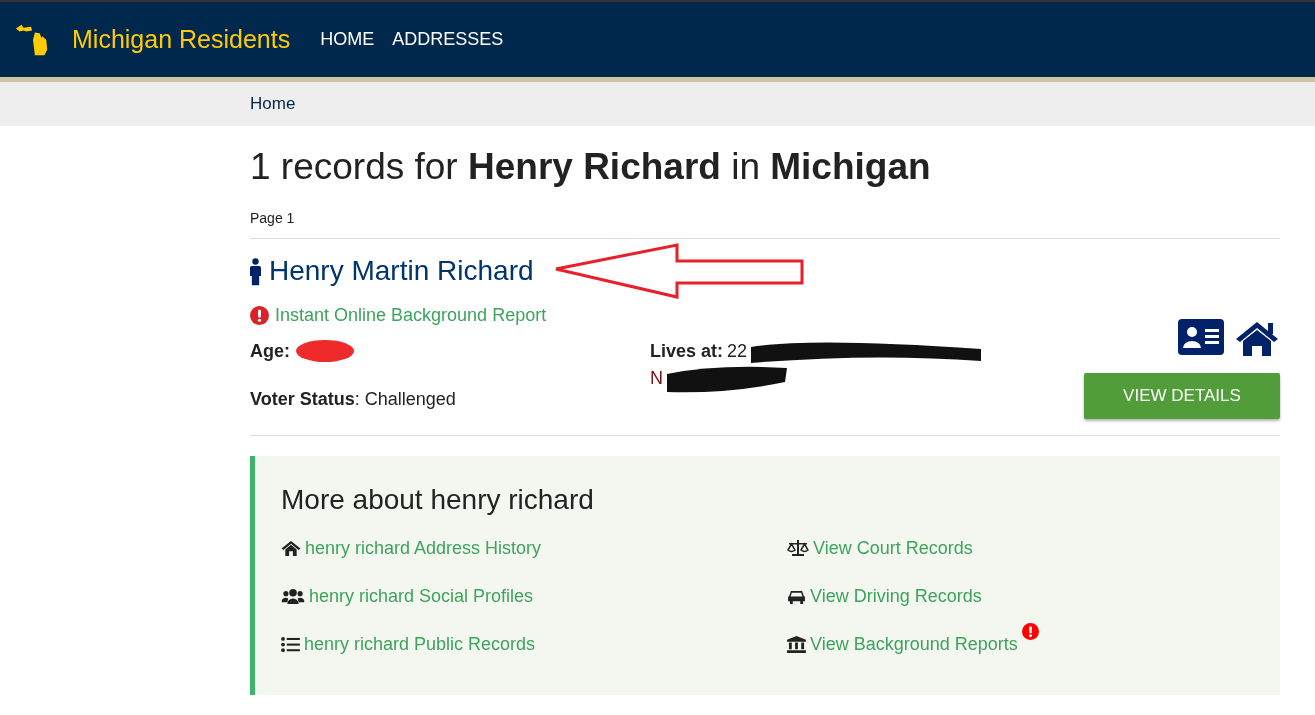 This screenshot has width=1315, height=715. I want to click on person-name-link: Henry Martin Richard, so click(401, 271).